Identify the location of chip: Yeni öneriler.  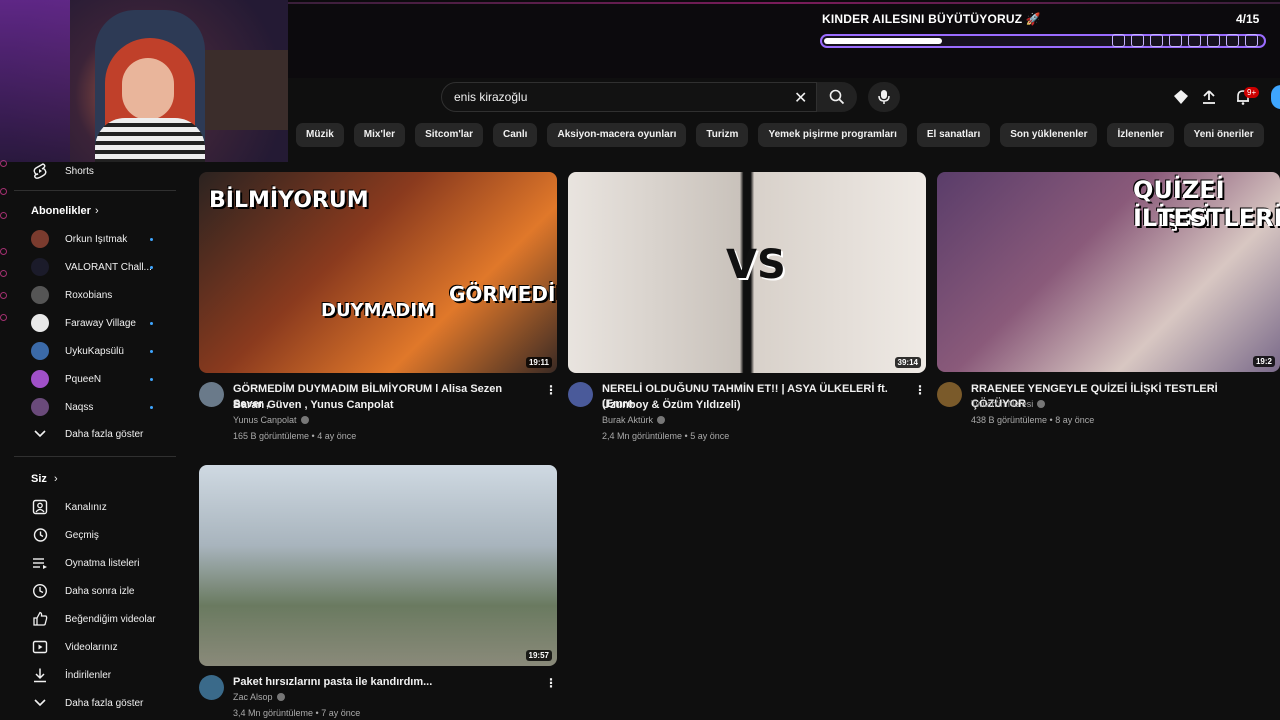
(1223, 135).